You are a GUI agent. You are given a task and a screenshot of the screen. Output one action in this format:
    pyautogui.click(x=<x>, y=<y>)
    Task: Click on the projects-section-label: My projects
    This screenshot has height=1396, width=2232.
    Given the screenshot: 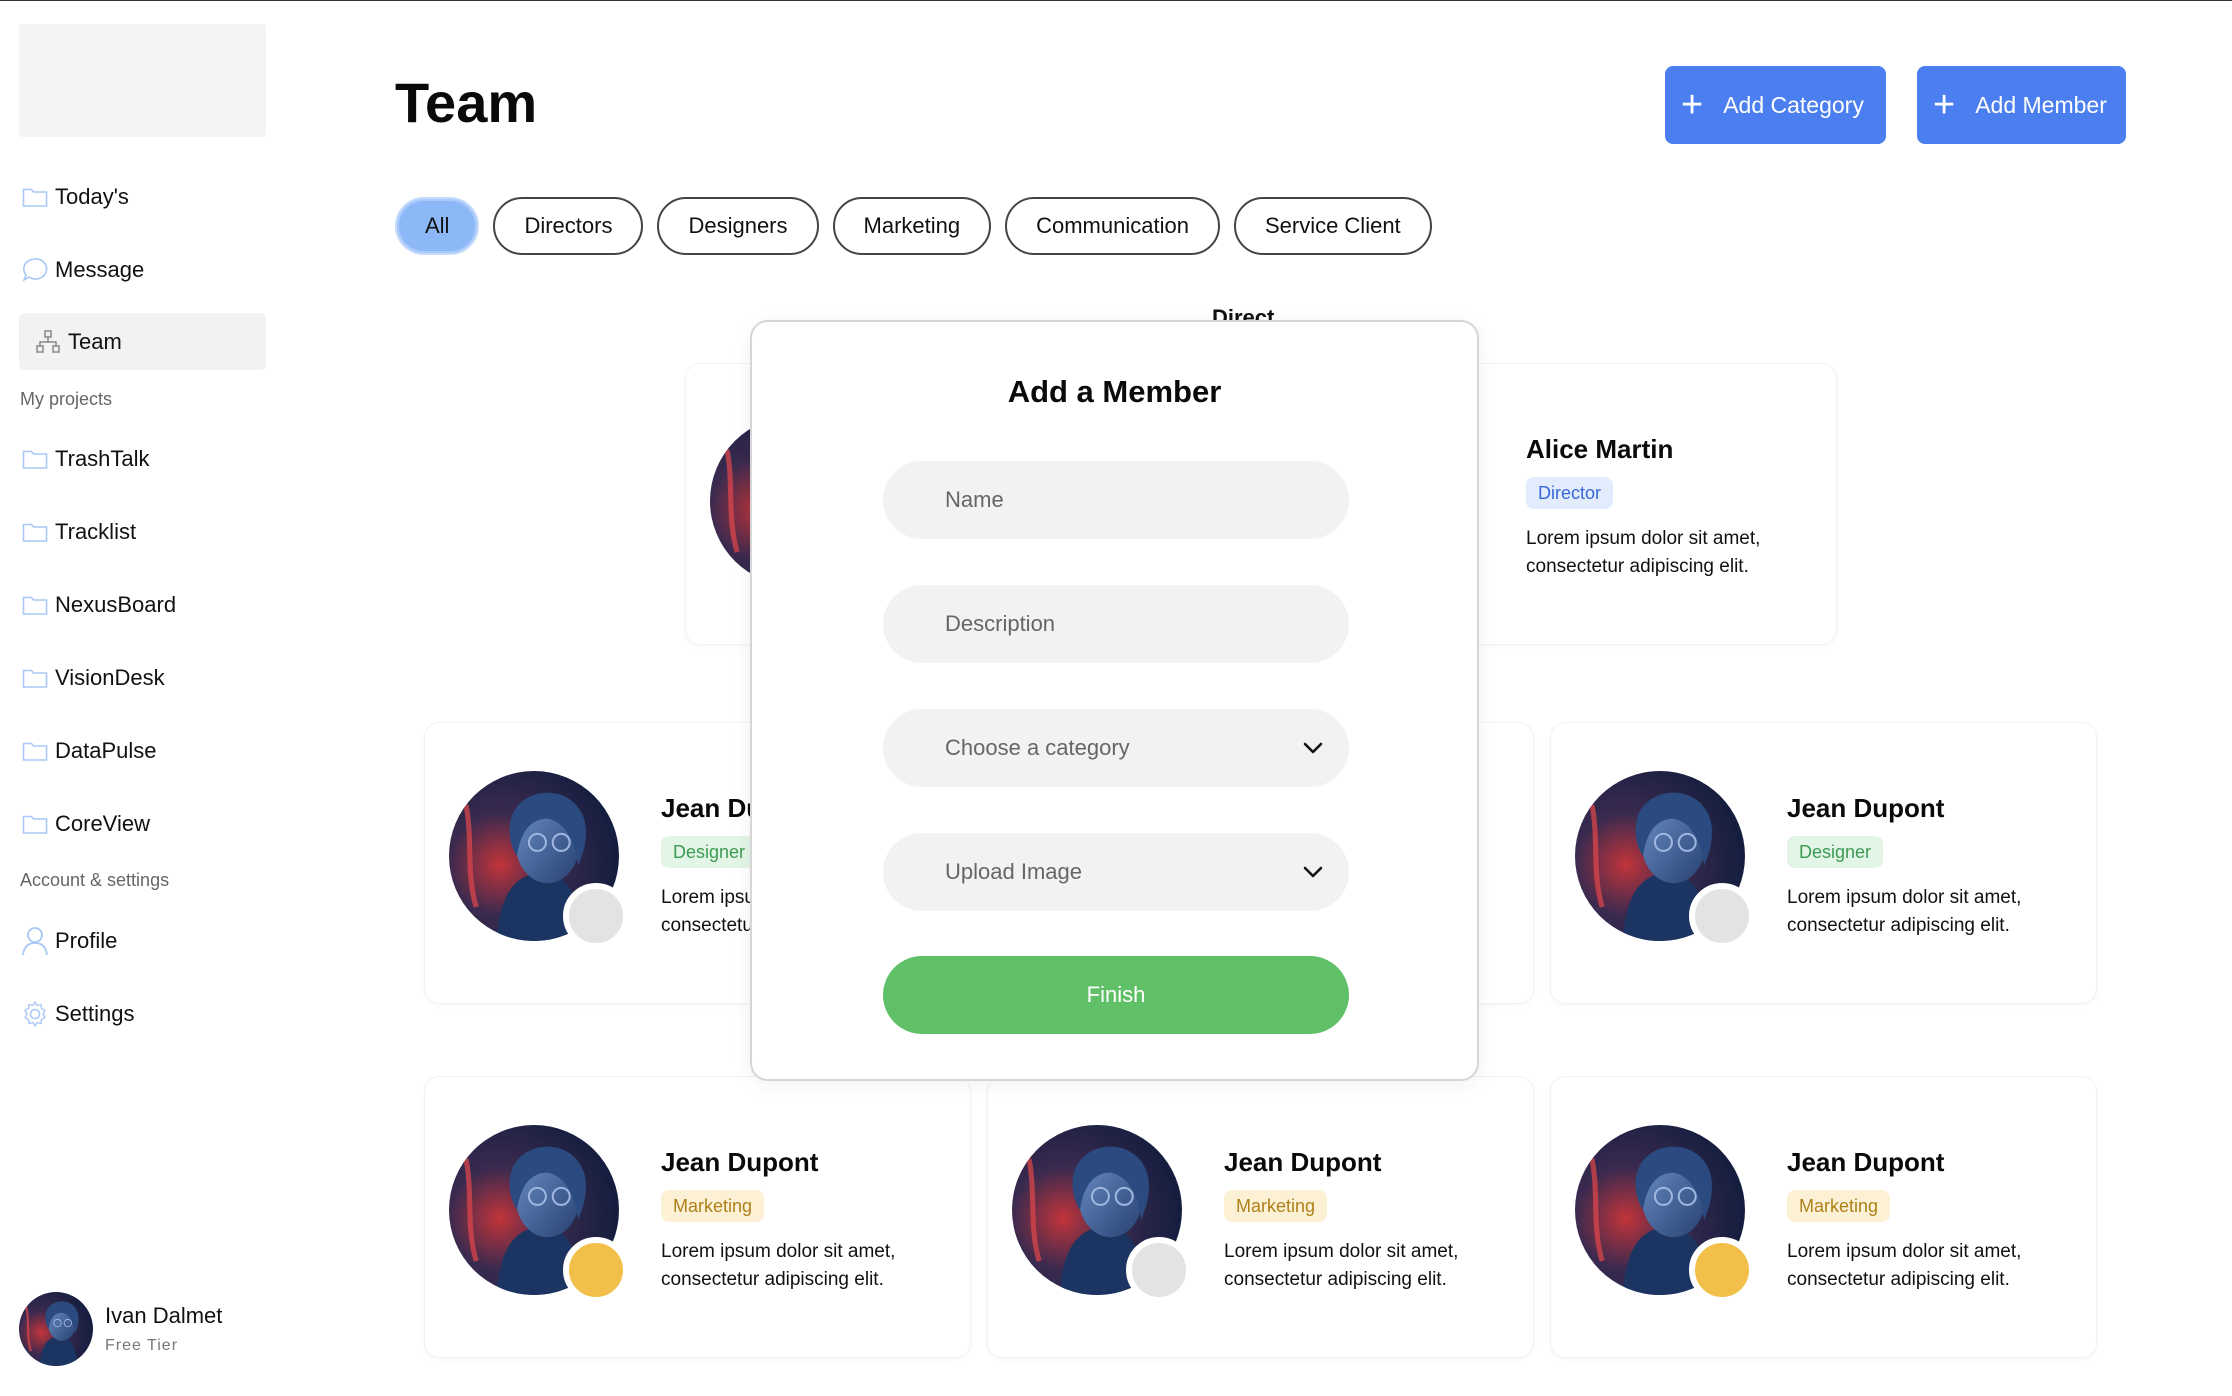 What is the action you would take?
    pyautogui.click(x=66, y=399)
    